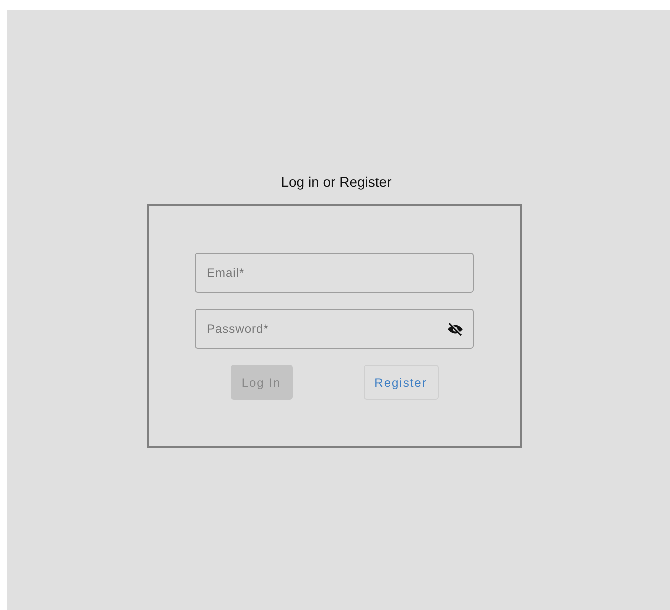 This screenshot has height=610, width=670. What do you see at coordinates (455, 329) in the screenshot?
I see `eye-off-icon` at bounding box center [455, 329].